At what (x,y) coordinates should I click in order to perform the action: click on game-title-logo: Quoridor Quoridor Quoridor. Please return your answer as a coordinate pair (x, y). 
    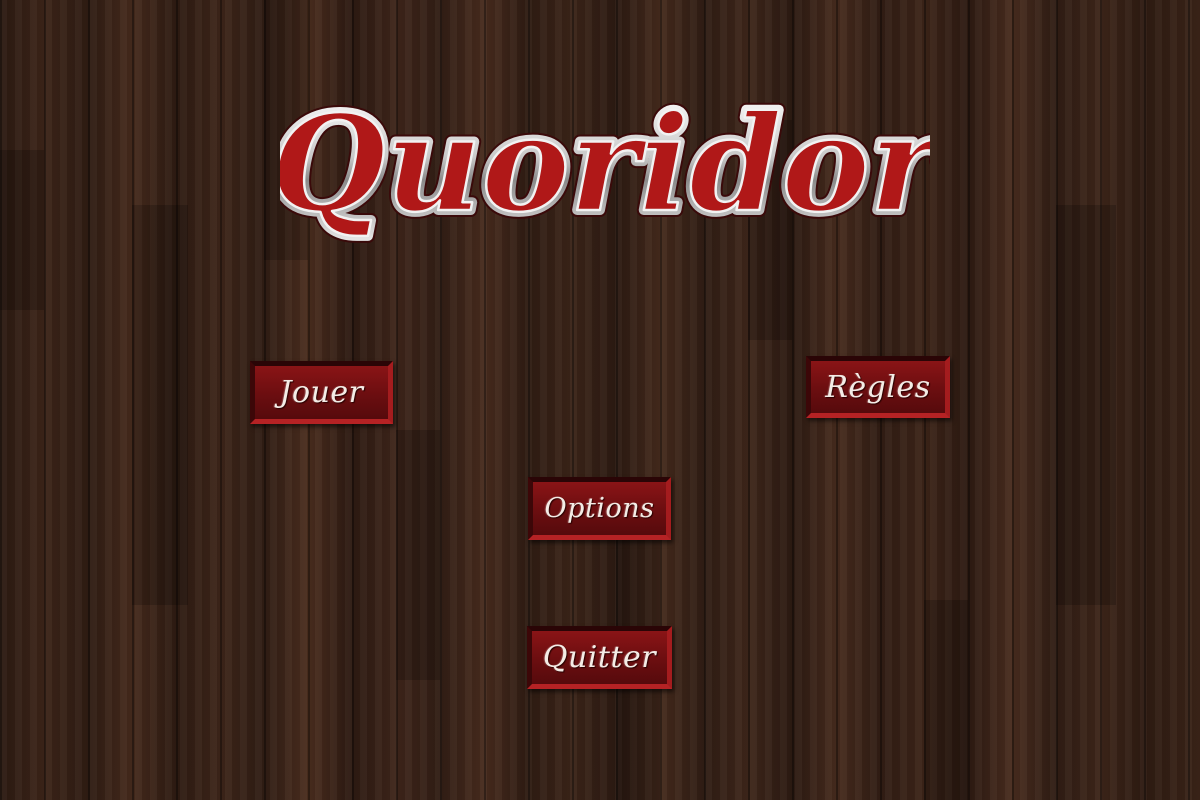
    Looking at the image, I should click on (605, 164).